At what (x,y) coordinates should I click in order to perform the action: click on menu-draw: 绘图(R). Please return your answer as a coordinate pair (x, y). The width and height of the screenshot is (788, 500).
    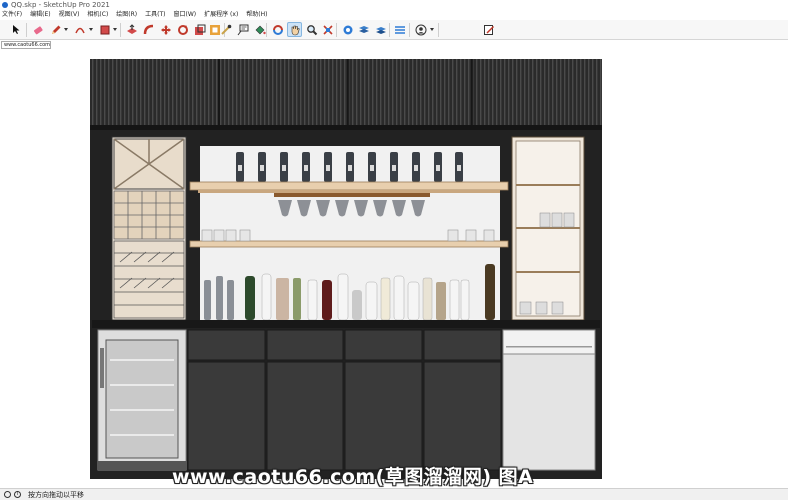
    Looking at the image, I should click on (126, 15).